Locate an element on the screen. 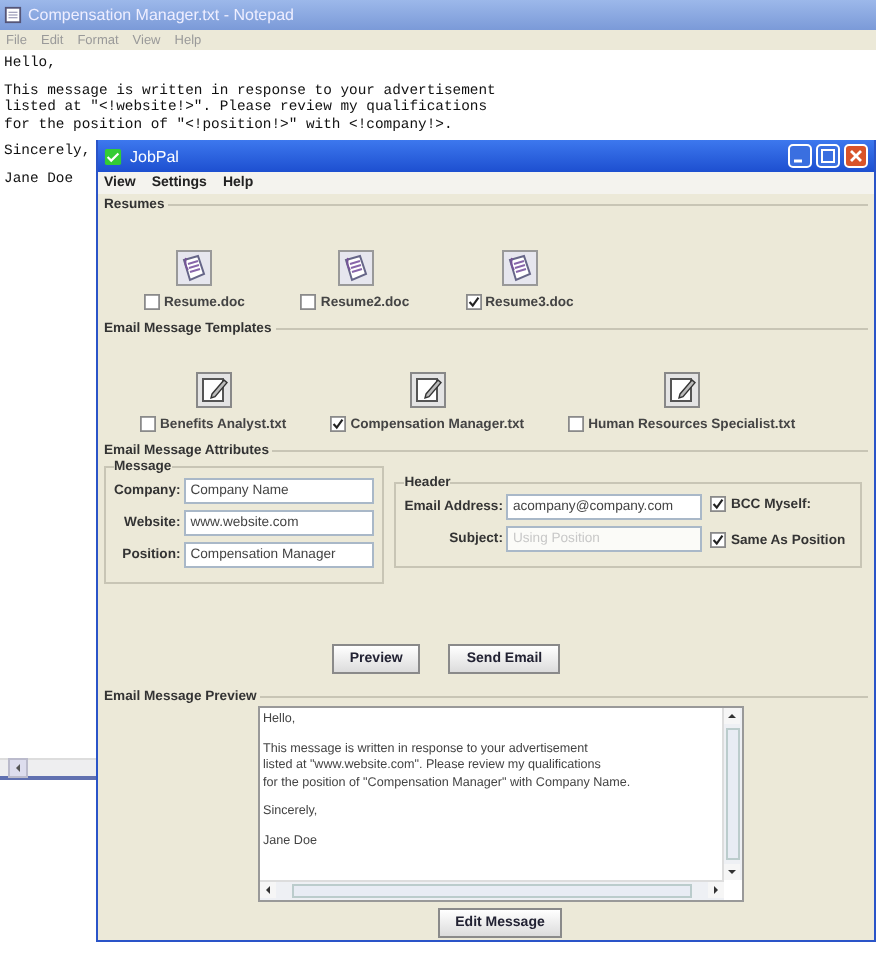  vertical-scrollbar is located at coordinates (731, 794).